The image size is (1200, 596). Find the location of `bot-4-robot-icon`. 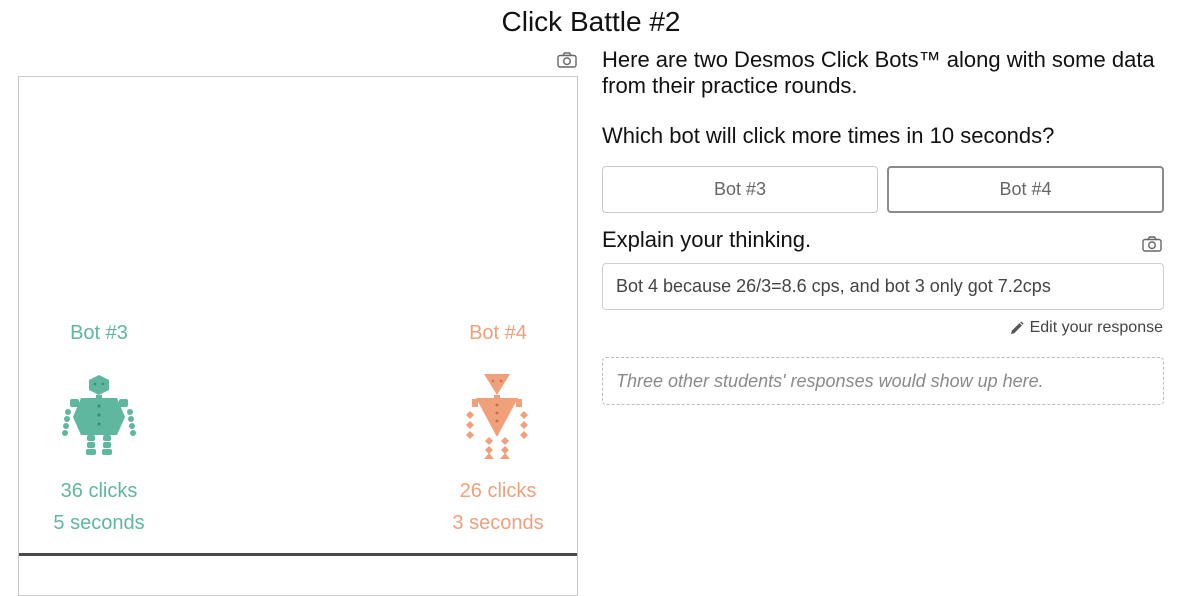

bot-4-robot-icon is located at coordinates (497, 416).